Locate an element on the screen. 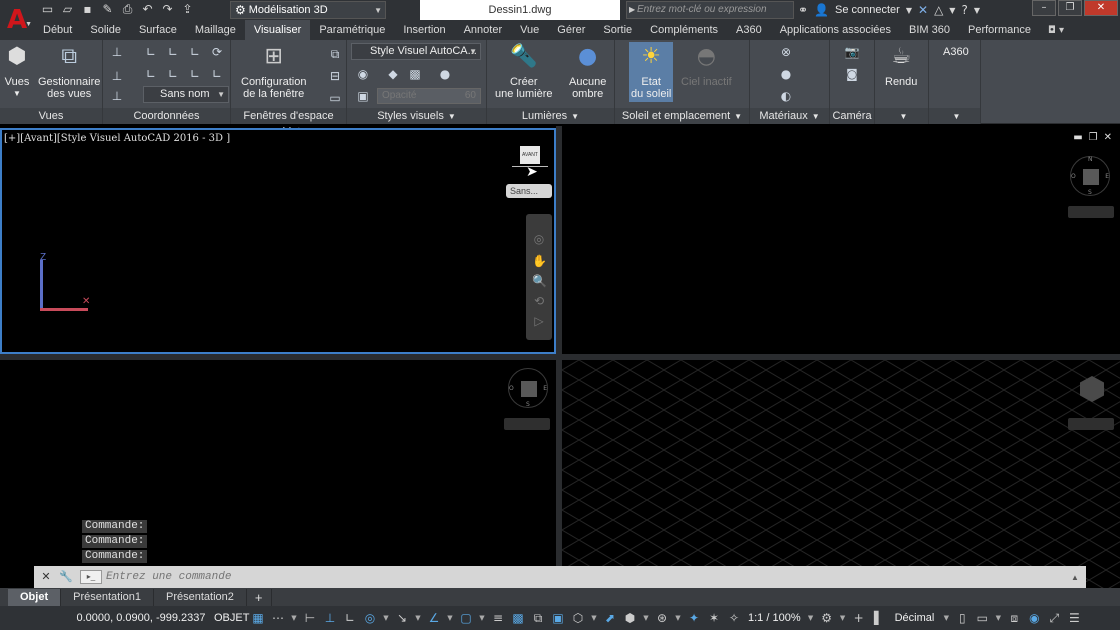 The image size is (1120, 630). tab-10: Sortie is located at coordinates (617, 30).